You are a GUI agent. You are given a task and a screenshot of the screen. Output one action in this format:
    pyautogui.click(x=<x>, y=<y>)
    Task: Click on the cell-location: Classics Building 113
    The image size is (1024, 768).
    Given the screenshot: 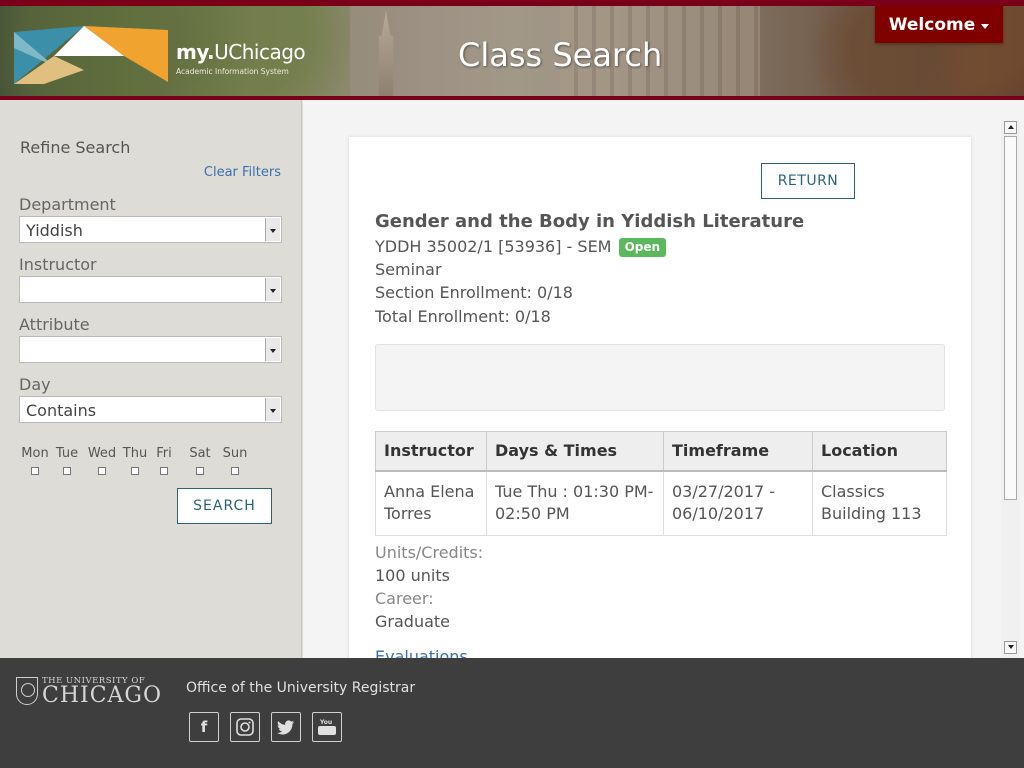 What is the action you would take?
    pyautogui.click(x=879, y=503)
    